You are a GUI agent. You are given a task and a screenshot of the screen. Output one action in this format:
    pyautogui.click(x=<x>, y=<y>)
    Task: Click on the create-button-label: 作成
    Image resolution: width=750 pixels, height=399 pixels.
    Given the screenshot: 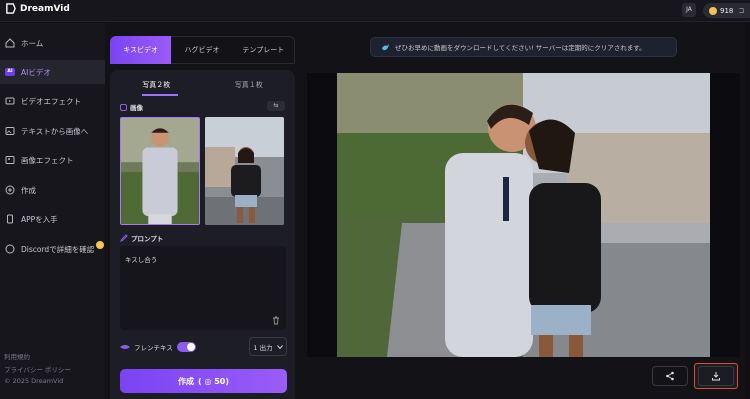 What is the action you would take?
    pyautogui.click(x=186, y=381)
    